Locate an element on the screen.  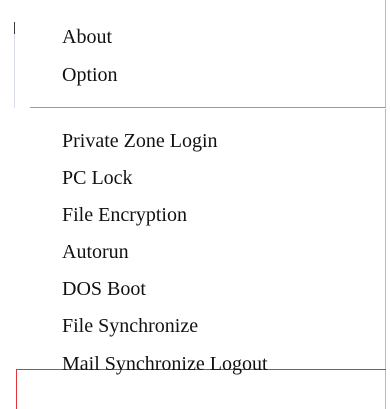
menu-item-option: Option is located at coordinates (90, 75).